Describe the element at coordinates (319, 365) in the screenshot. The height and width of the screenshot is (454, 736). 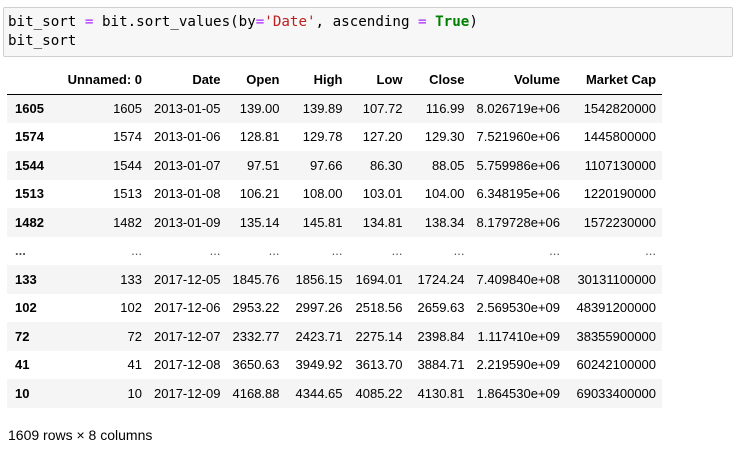
I see `table-cell: 3949.92` at that location.